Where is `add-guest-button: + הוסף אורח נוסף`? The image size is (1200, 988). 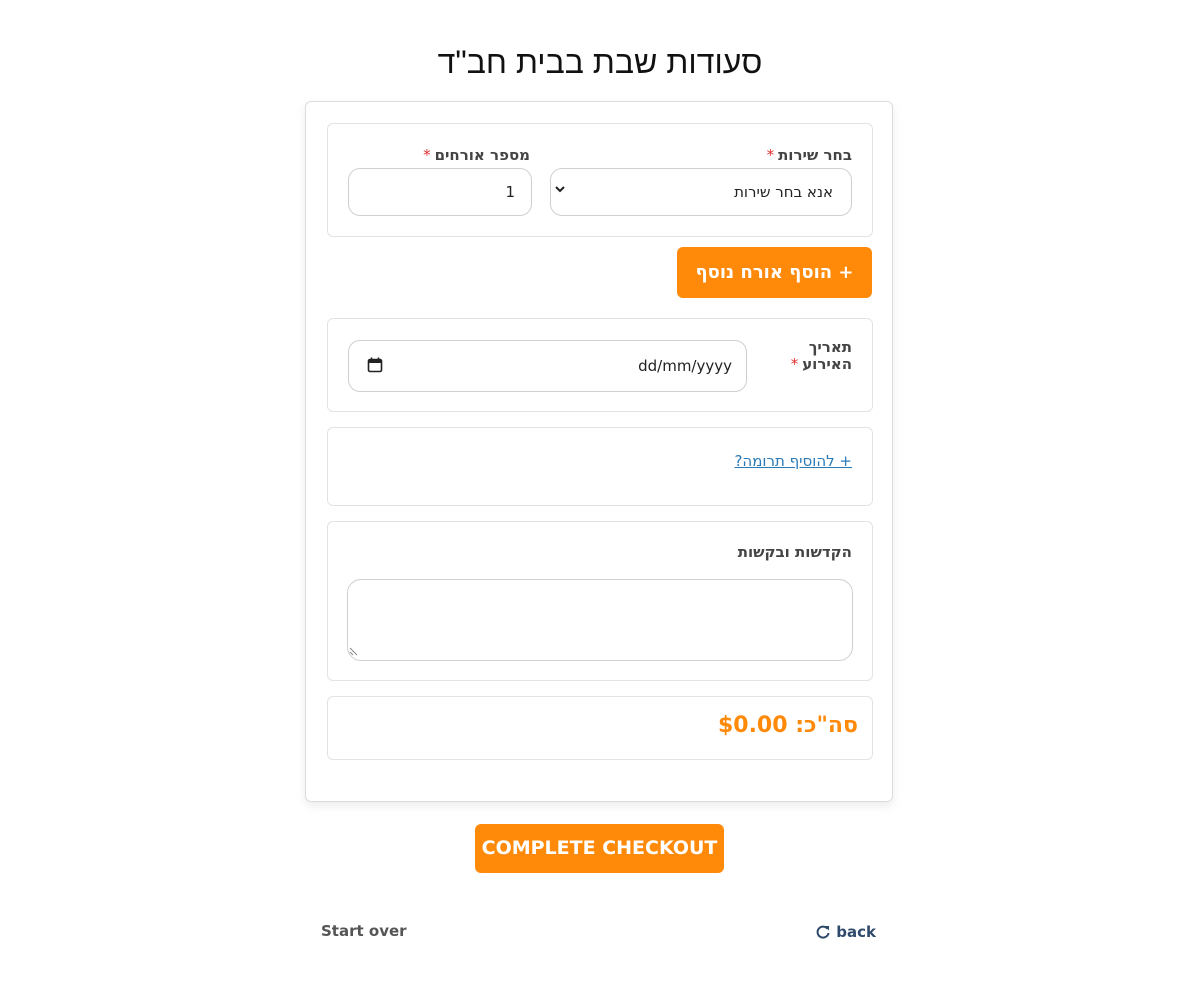
add-guest-button: + הוסף אורח נוסף is located at coordinates (774, 272).